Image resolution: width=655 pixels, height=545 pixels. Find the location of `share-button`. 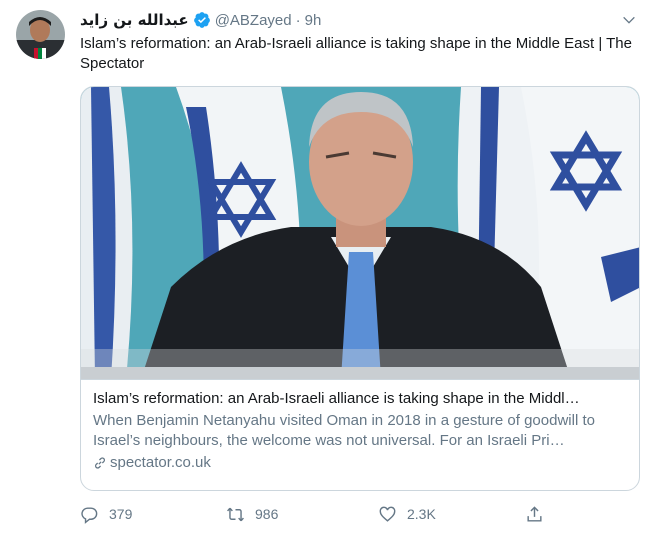

share-button is located at coordinates (539, 514).